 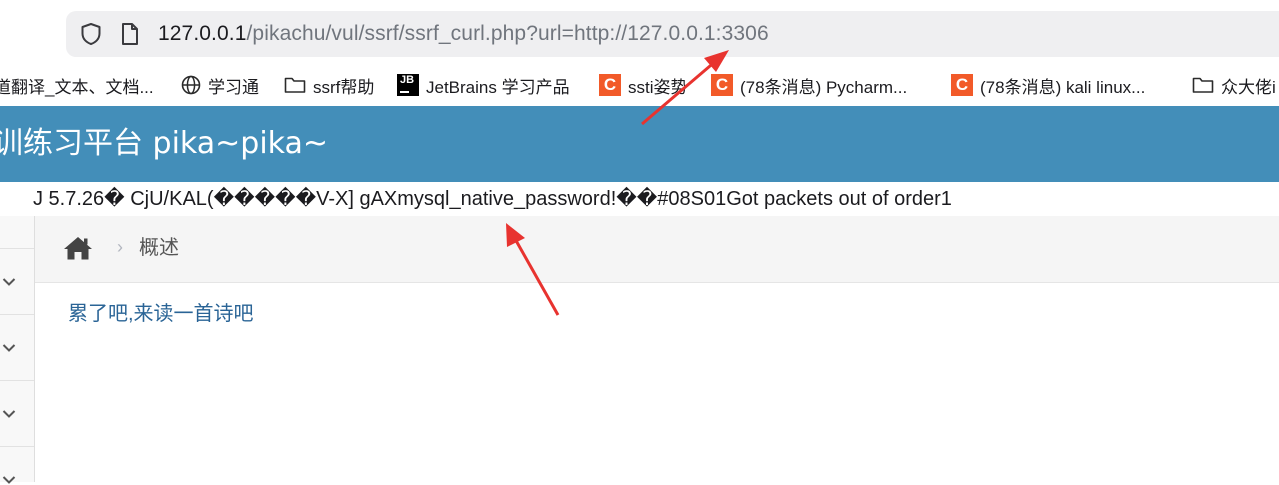 I want to click on bookmark-xuexitong: 学习通, so click(x=220, y=85).